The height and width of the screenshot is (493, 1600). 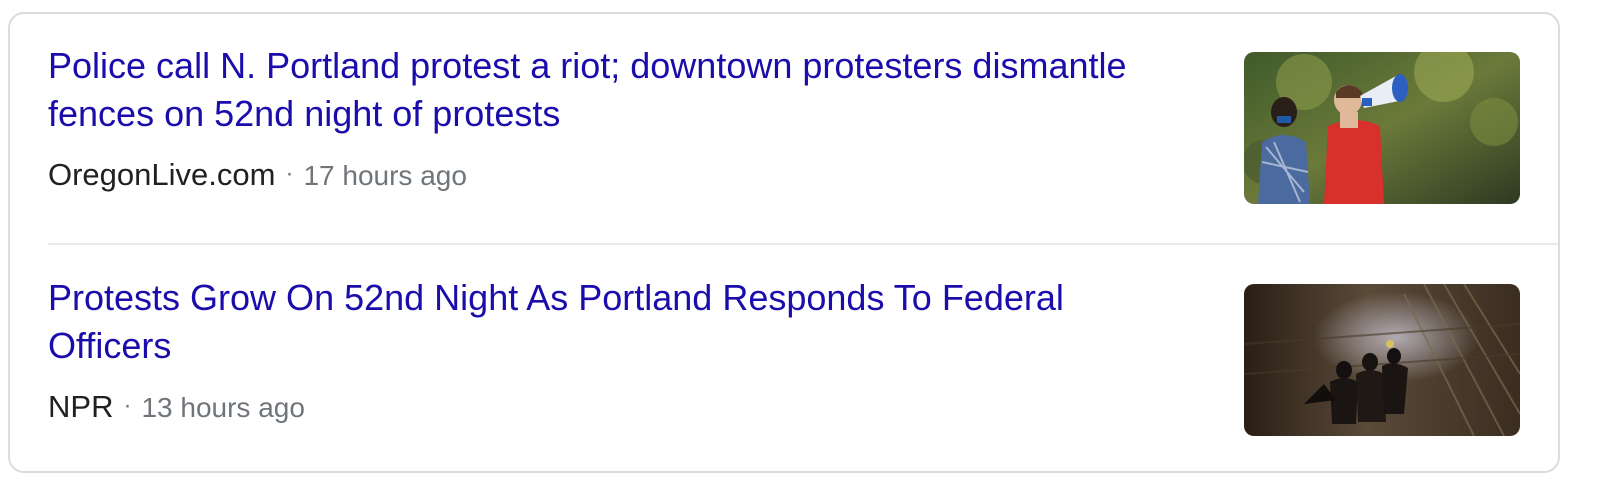 What do you see at coordinates (803, 244) in the screenshot?
I see `item-divider` at bounding box center [803, 244].